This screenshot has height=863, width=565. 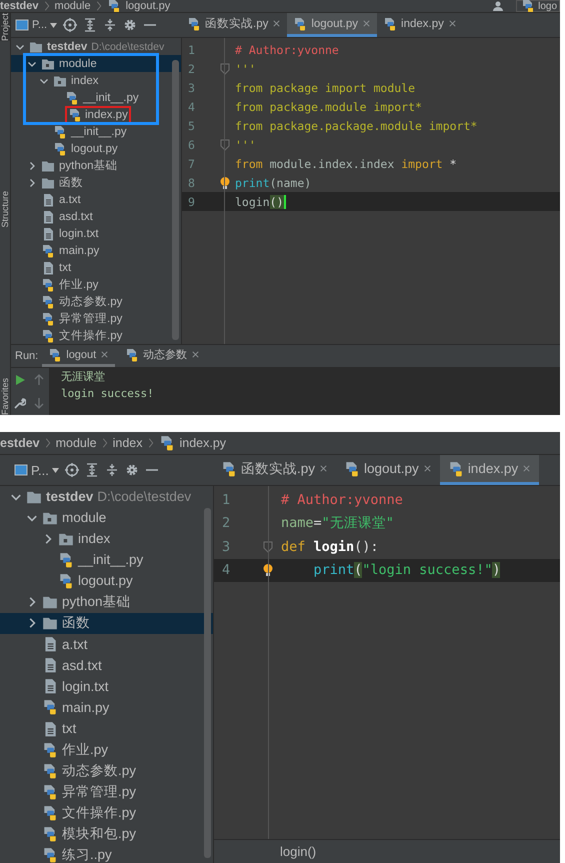 I want to click on tree-item-label: 文件操作.py, so click(x=90, y=335).